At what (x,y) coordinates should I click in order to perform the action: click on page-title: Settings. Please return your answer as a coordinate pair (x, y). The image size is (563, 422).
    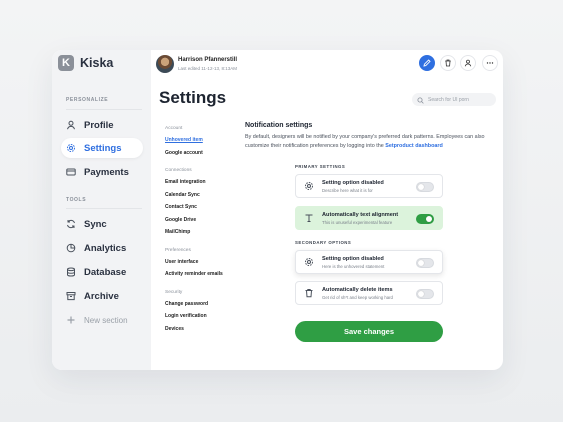
    Looking at the image, I should click on (193, 97).